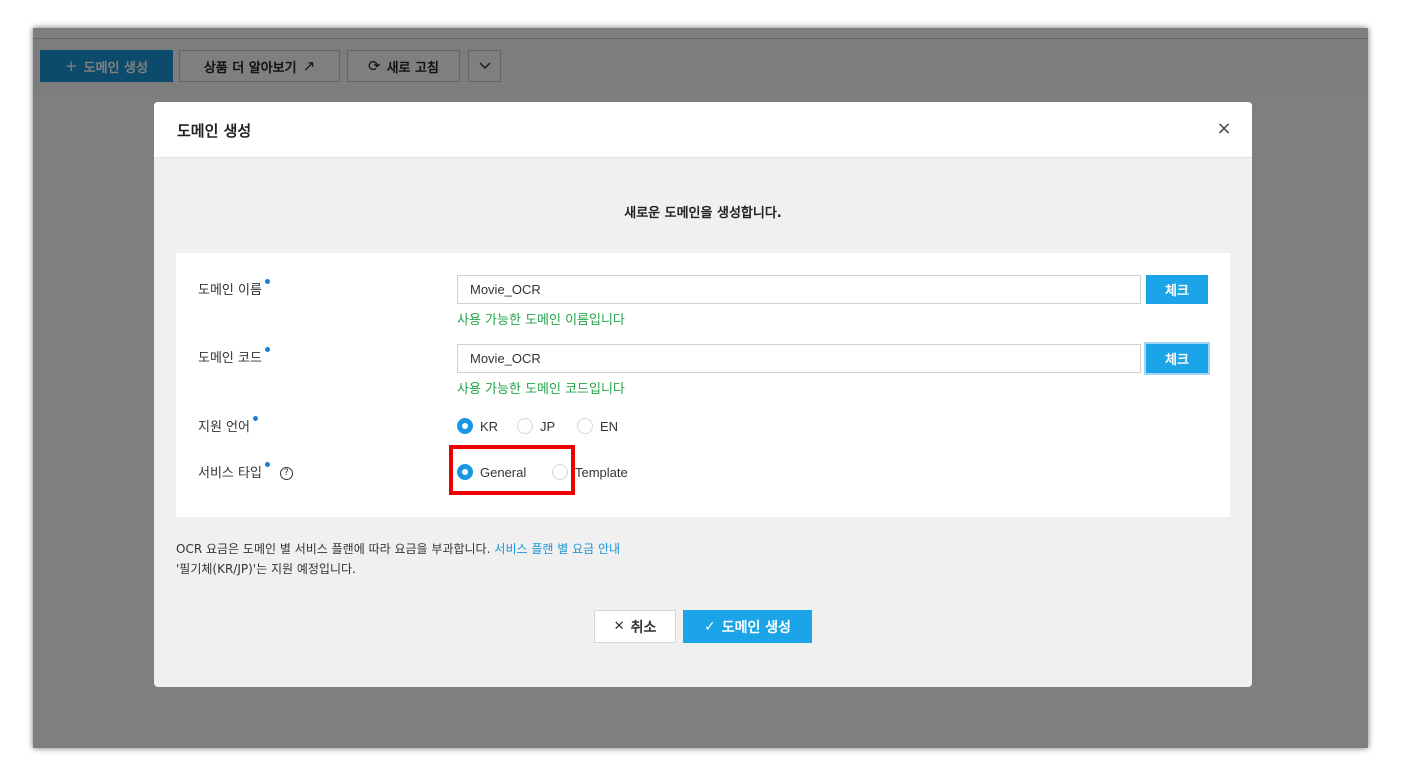  What do you see at coordinates (557, 549) in the screenshot?
I see `pricing-link: 서비스 플랜 별 요금 안내` at bounding box center [557, 549].